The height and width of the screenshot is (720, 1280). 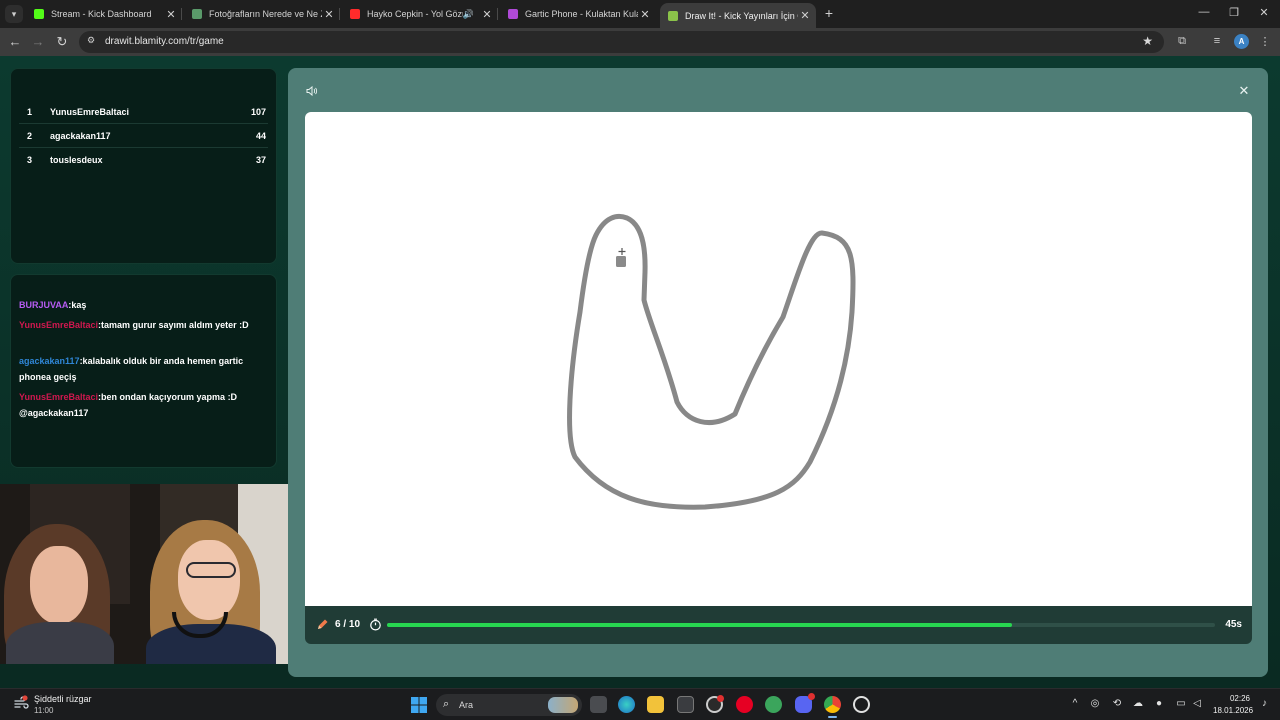 What do you see at coordinates (30, 160) in the screenshot?
I see `rank: 3` at bounding box center [30, 160].